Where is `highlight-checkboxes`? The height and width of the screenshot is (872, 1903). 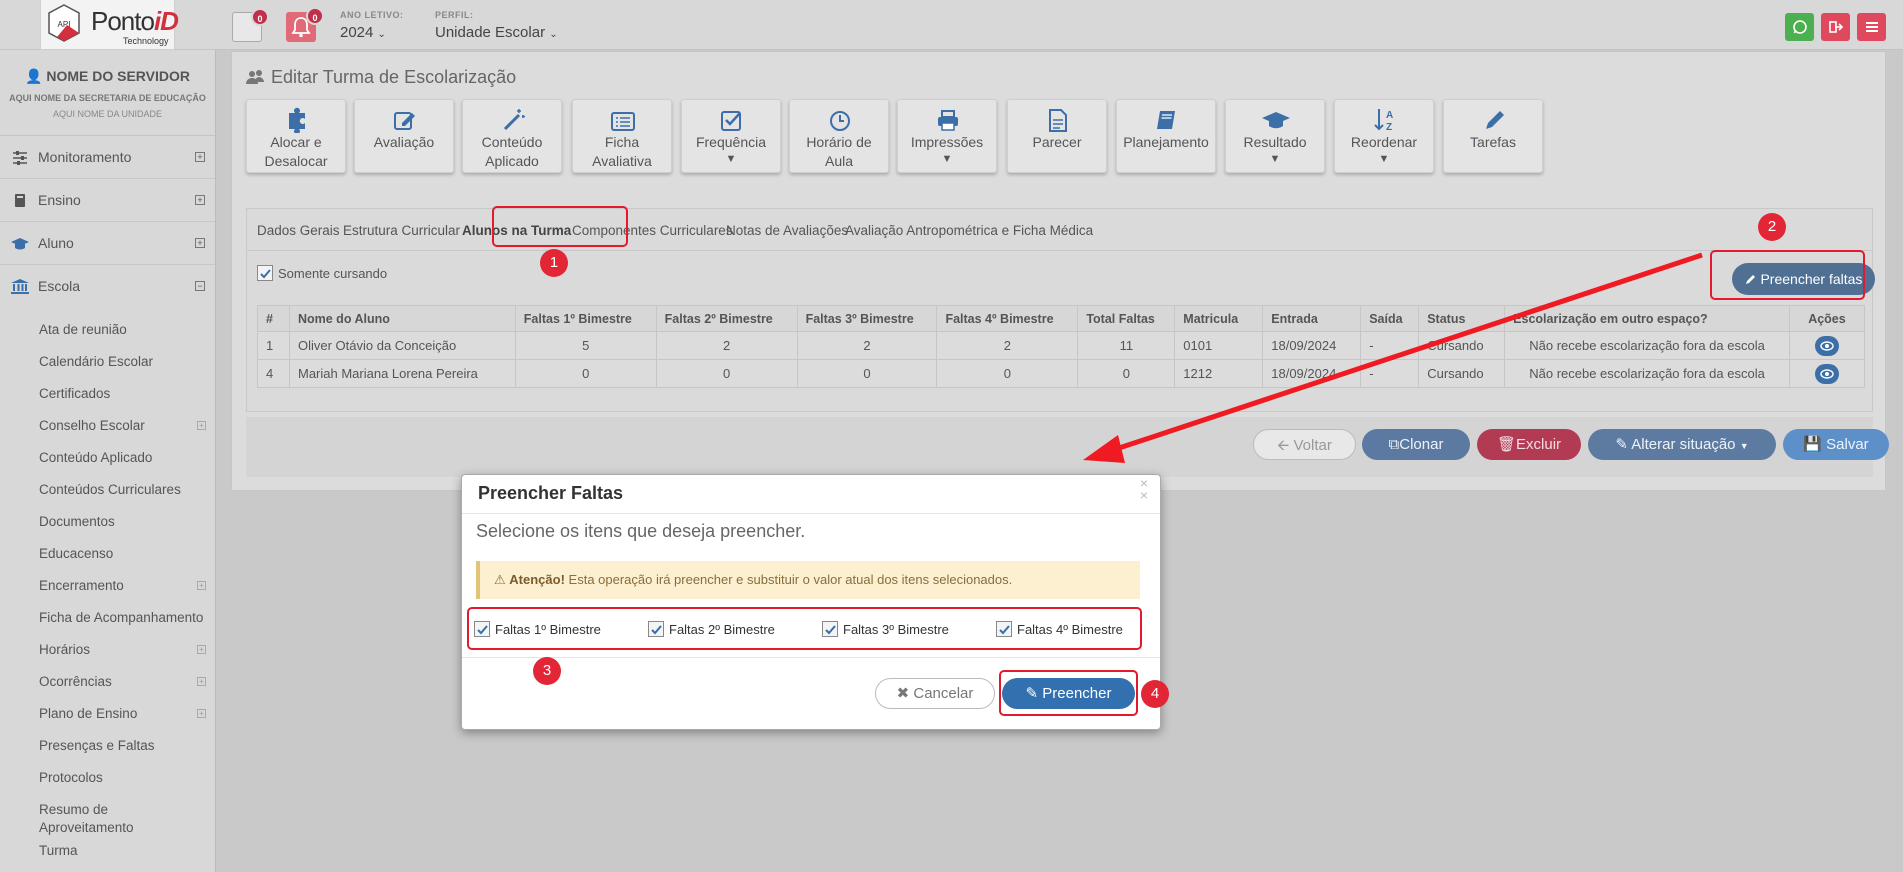 highlight-checkboxes is located at coordinates (804, 628).